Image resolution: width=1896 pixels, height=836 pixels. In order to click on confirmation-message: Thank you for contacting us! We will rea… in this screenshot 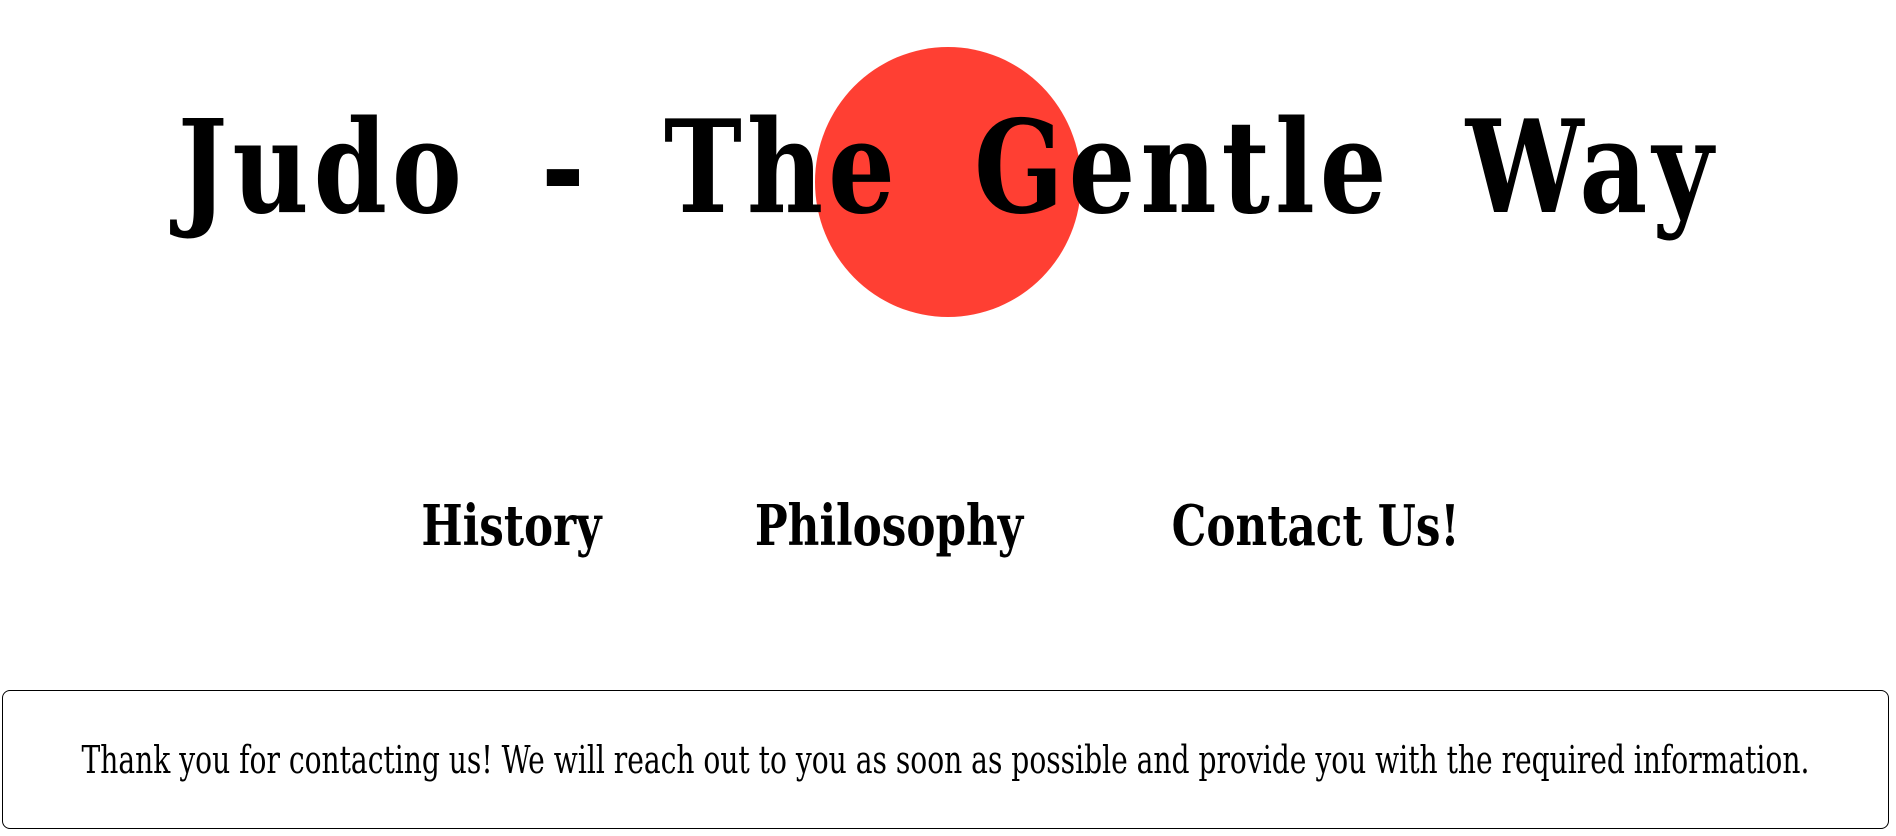, I will do `click(945, 759)`.